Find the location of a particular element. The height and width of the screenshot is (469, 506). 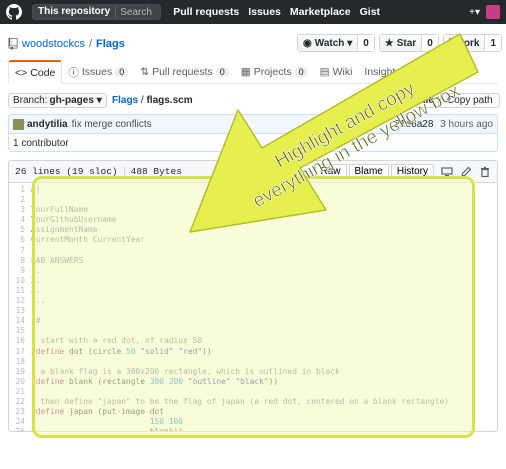

line-number: 12 is located at coordinates (20, 301).